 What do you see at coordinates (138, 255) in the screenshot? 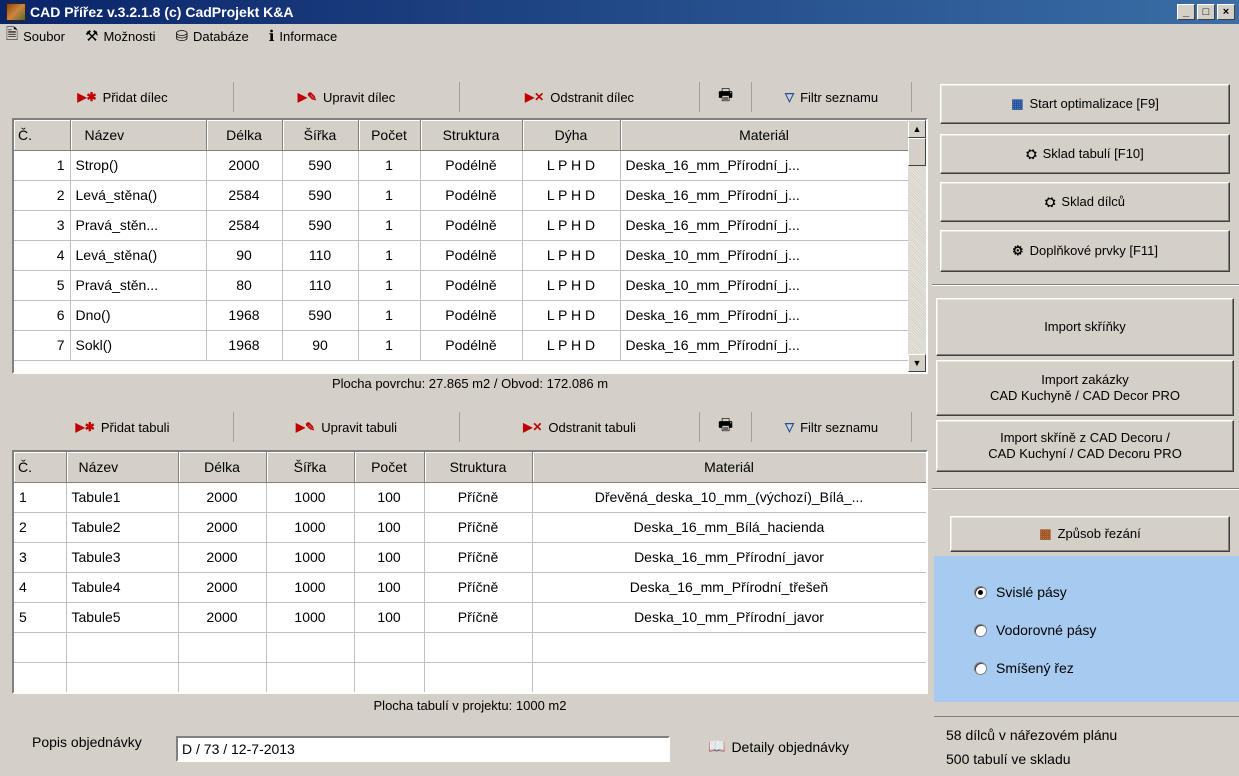
I see `table-cell: Levá_stěna()` at bounding box center [138, 255].